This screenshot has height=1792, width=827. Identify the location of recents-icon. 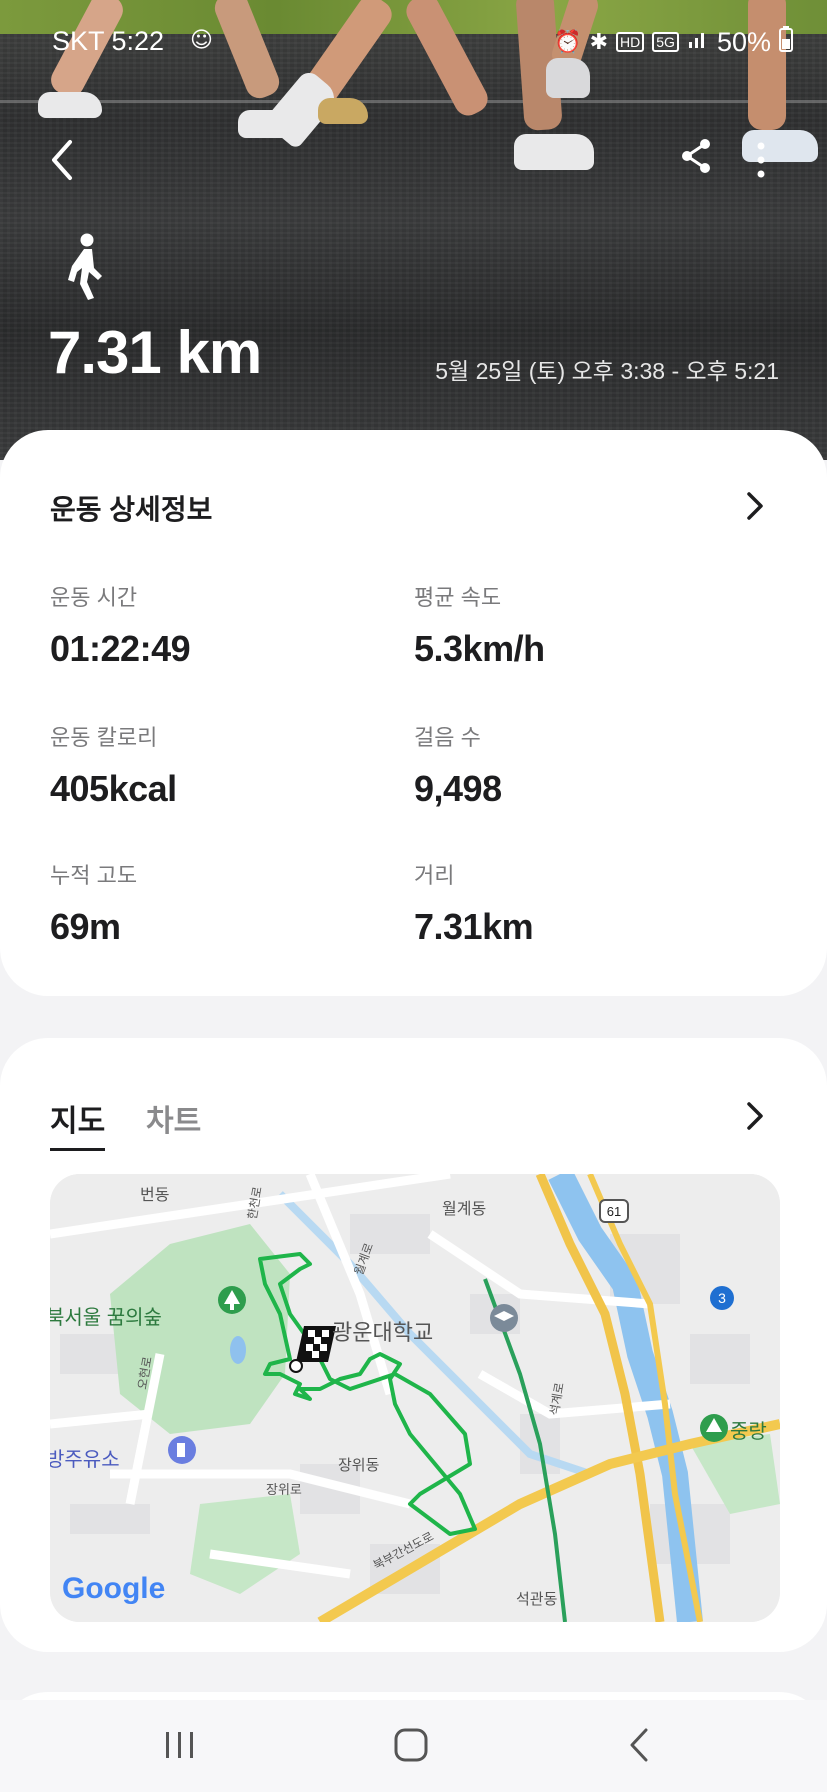
(179, 1745).